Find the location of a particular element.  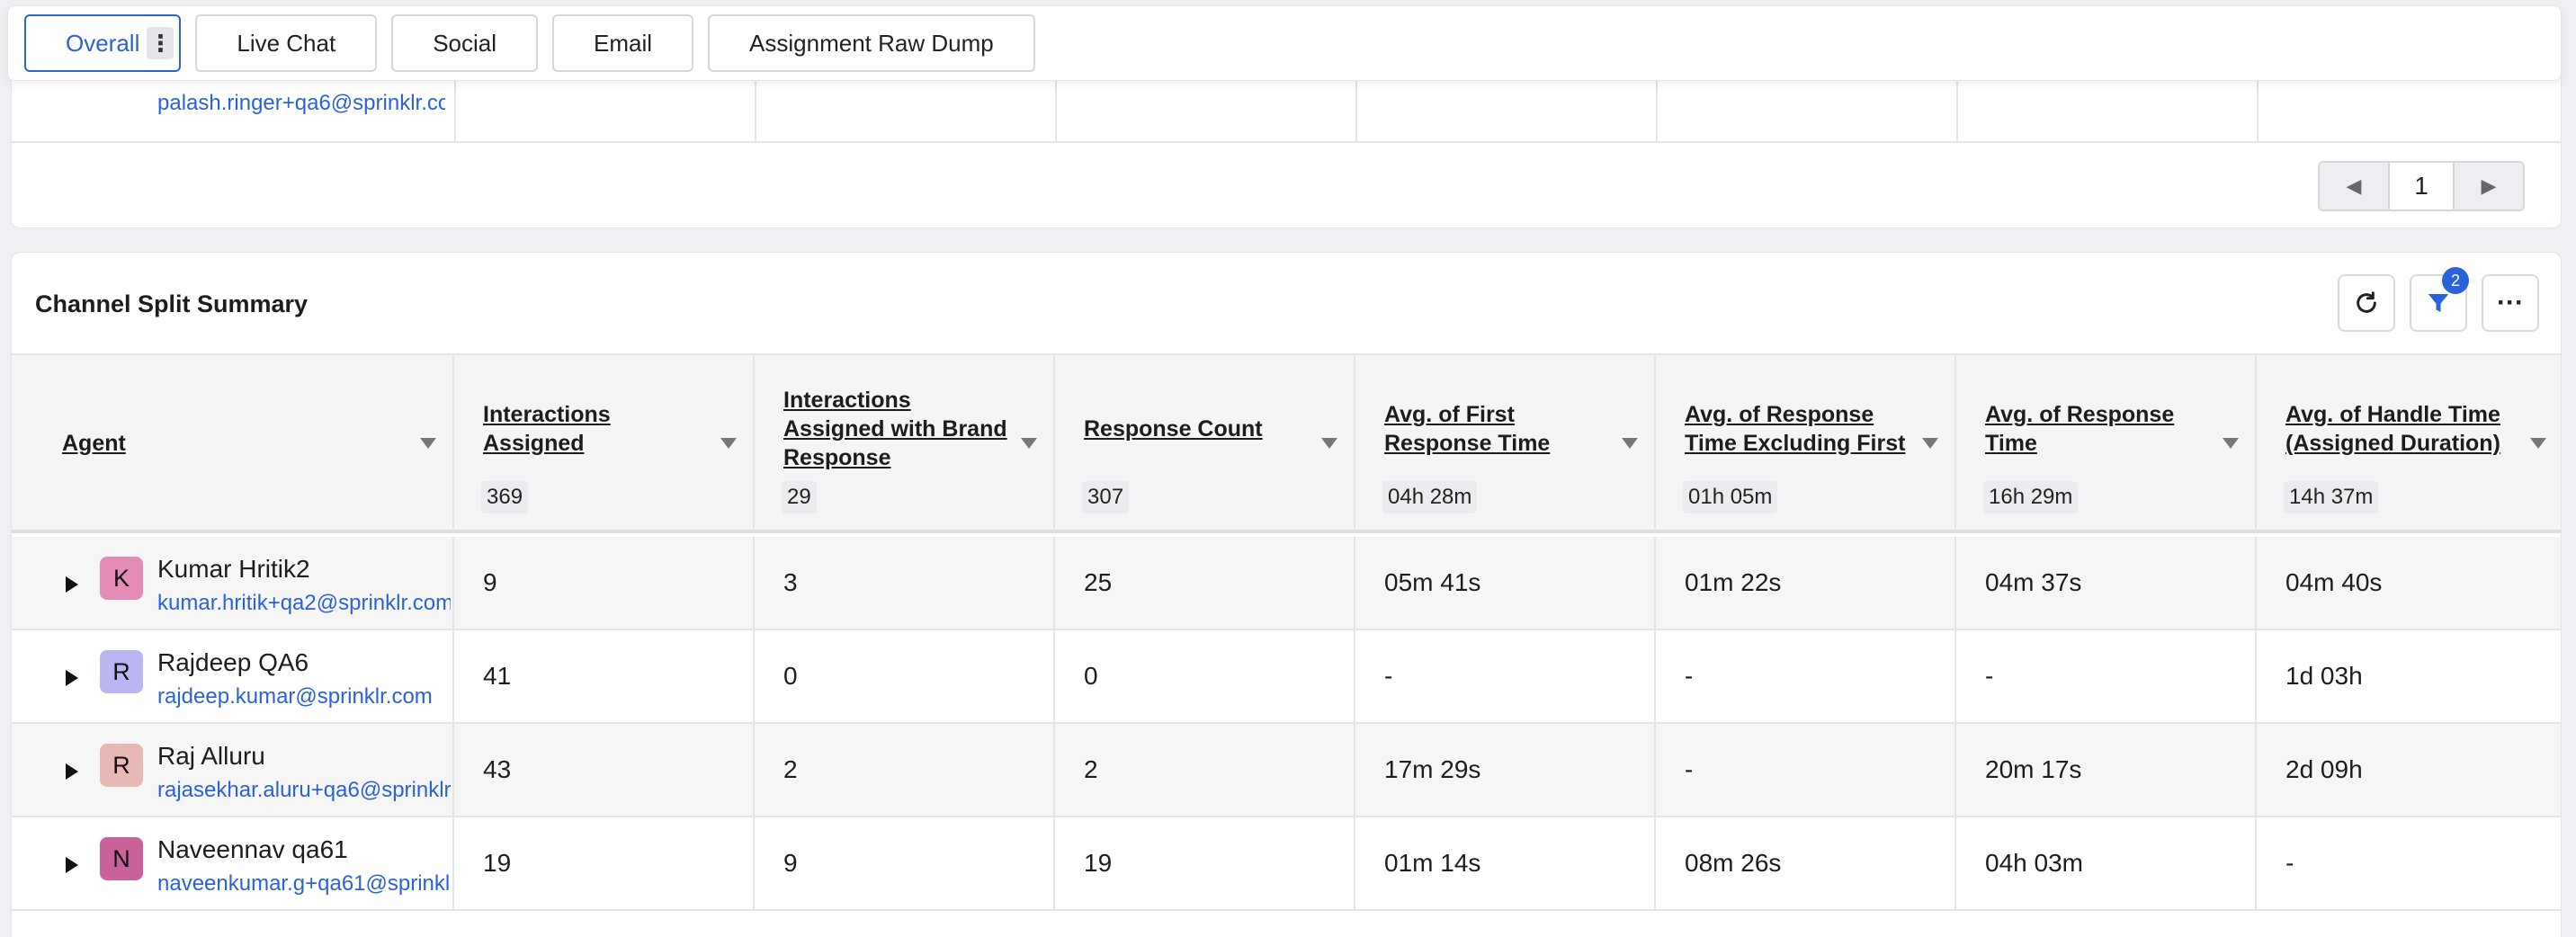

caret-right-icon: ▶ is located at coordinates (2489, 185).